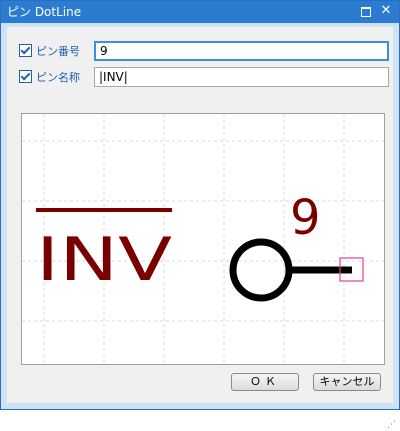 This screenshot has width=400, height=431. I want to click on title-bar: ピン DotLine ✕, so click(200, 12).